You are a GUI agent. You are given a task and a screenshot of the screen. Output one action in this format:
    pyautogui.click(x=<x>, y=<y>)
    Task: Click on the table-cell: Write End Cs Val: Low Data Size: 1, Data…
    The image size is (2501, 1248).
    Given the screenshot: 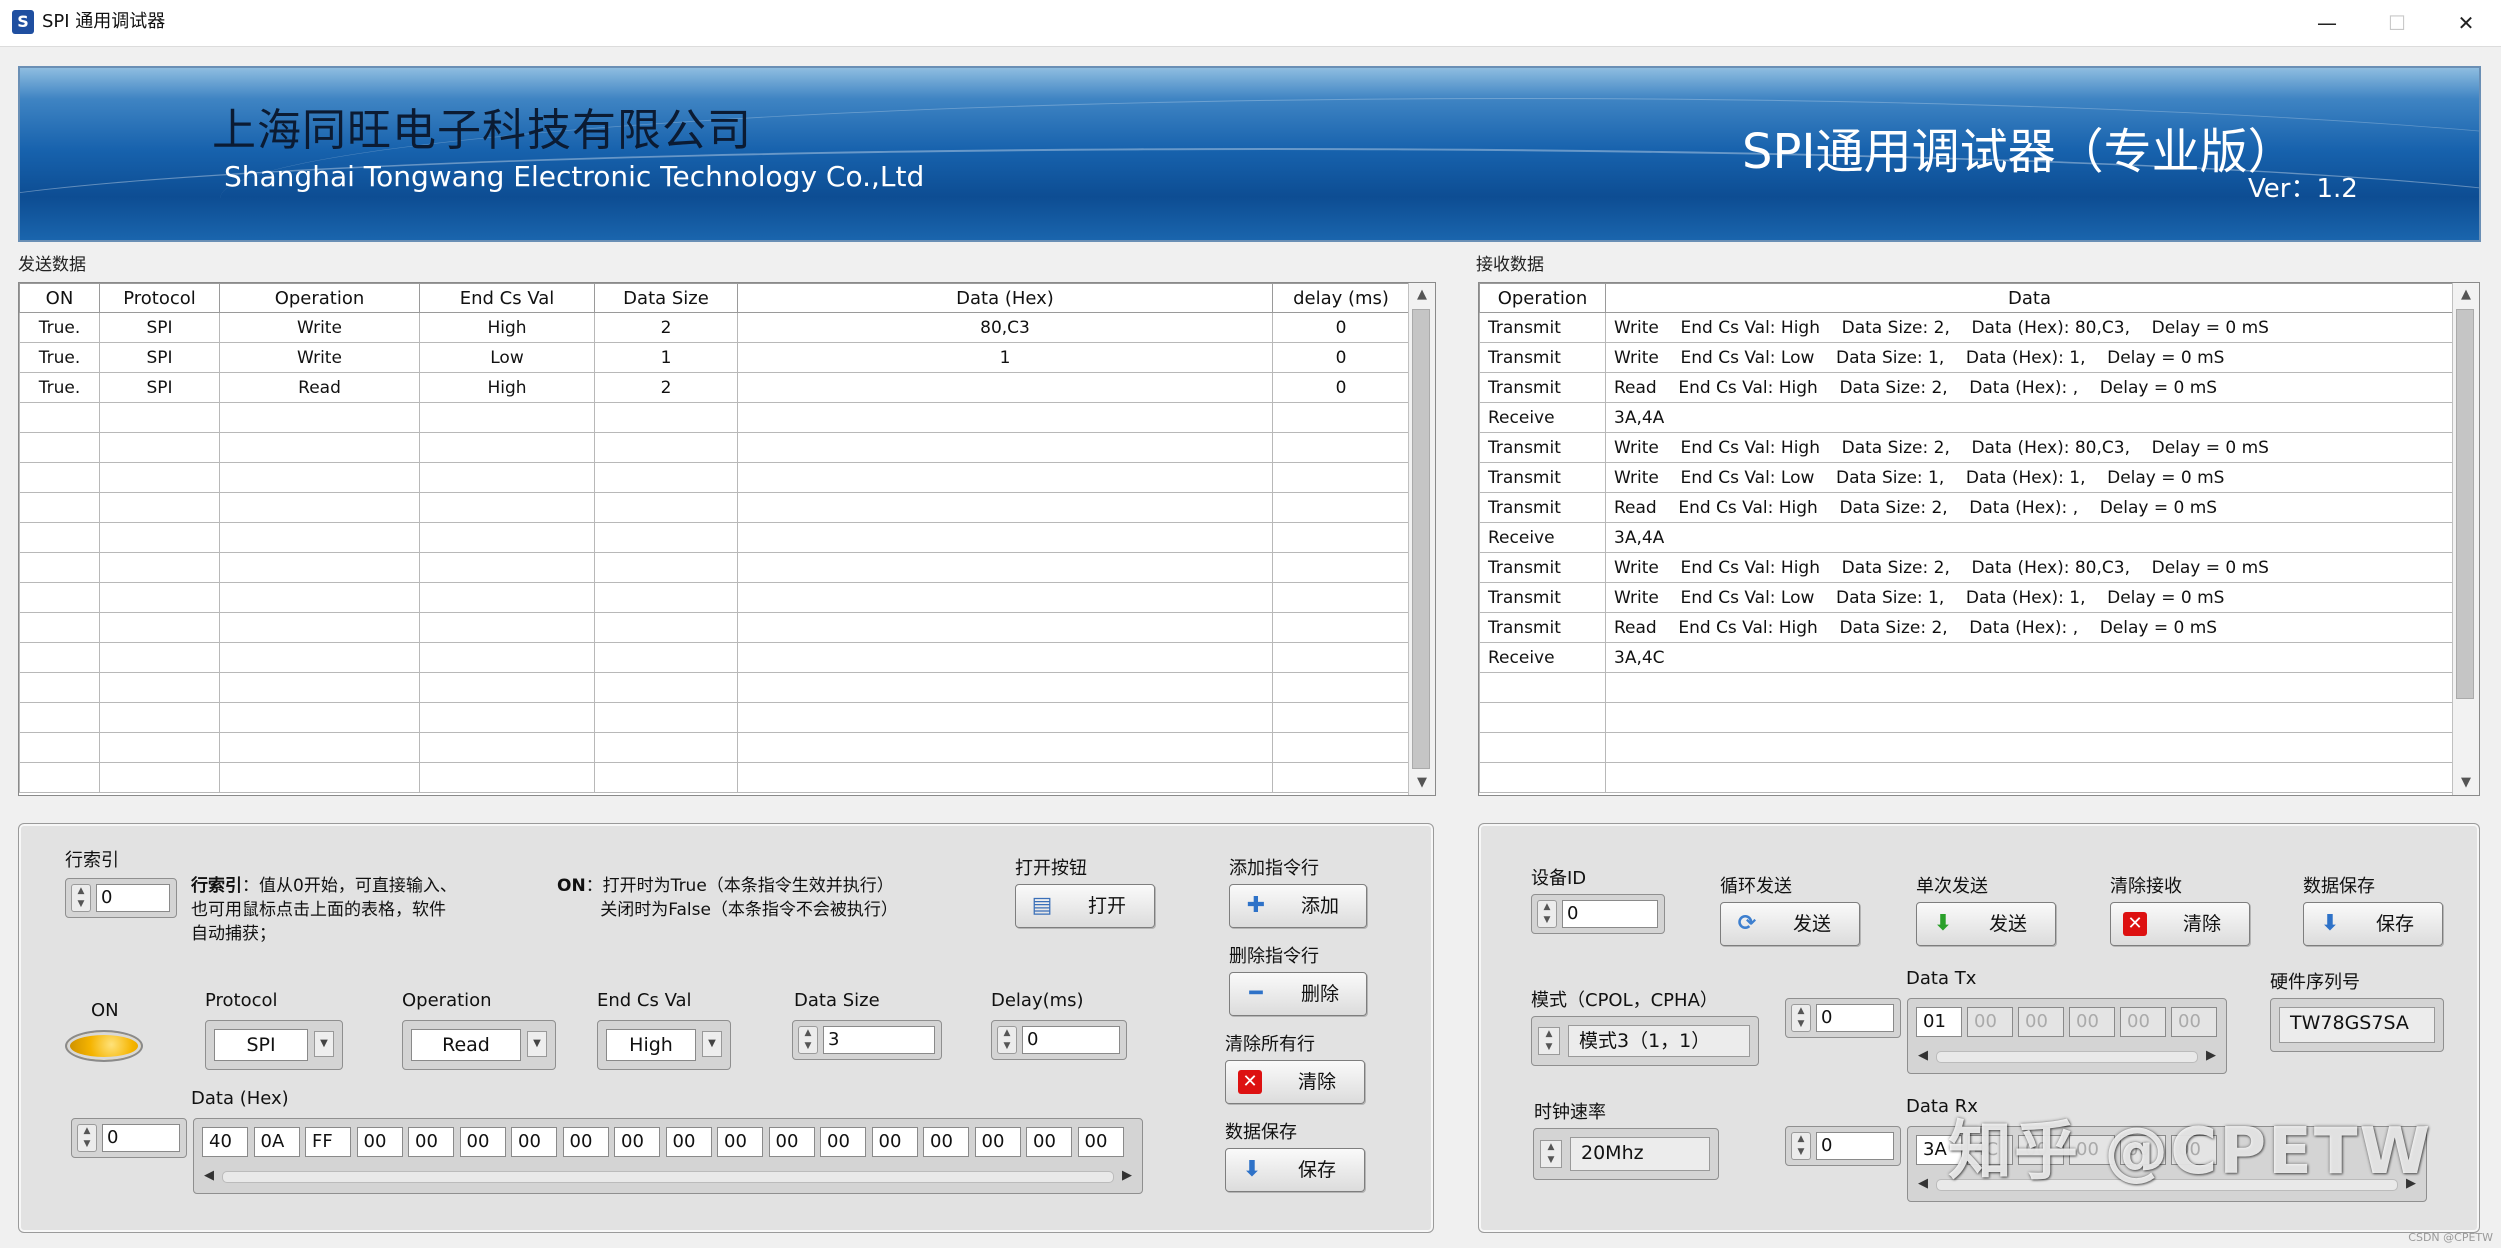 What is the action you would take?
    pyautogui.click(x=2029, y=597)
    